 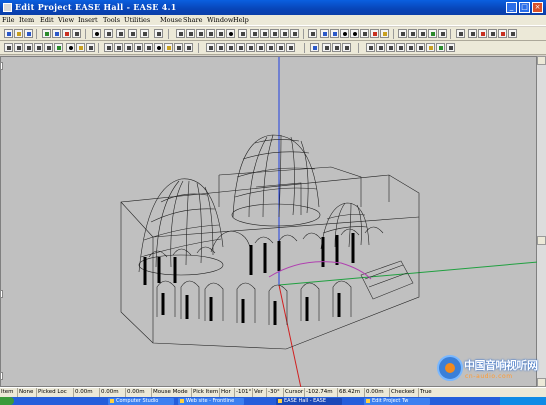 I want to click on light-icon, so click(x=374, y=33).